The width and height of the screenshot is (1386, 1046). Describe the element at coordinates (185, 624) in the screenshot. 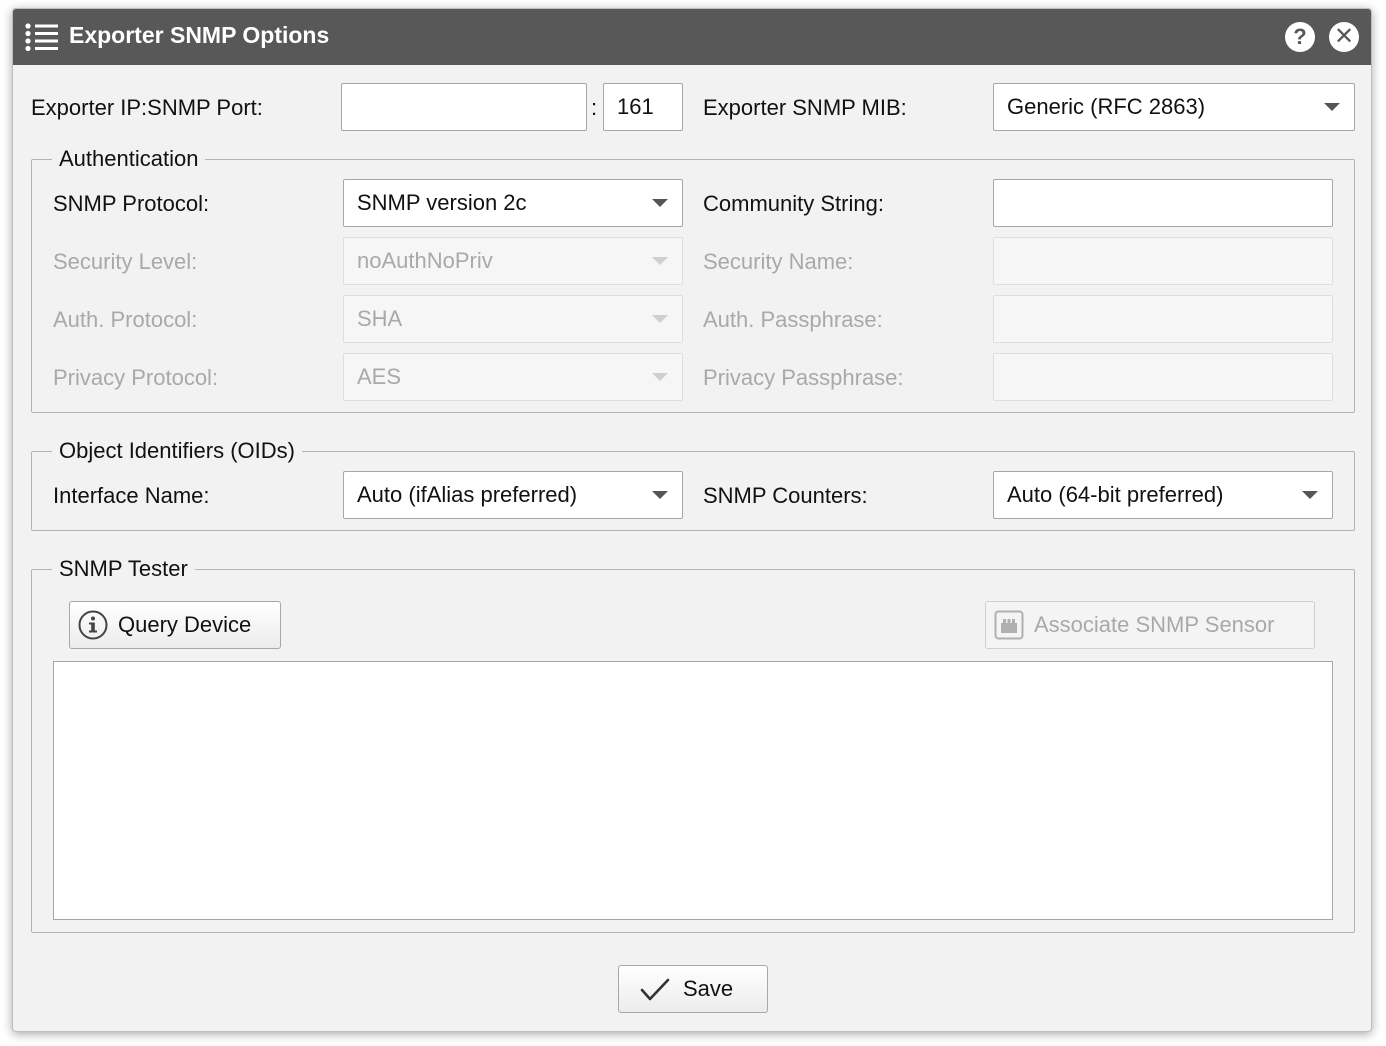

I see `query-device-label: Query Device` at that location.